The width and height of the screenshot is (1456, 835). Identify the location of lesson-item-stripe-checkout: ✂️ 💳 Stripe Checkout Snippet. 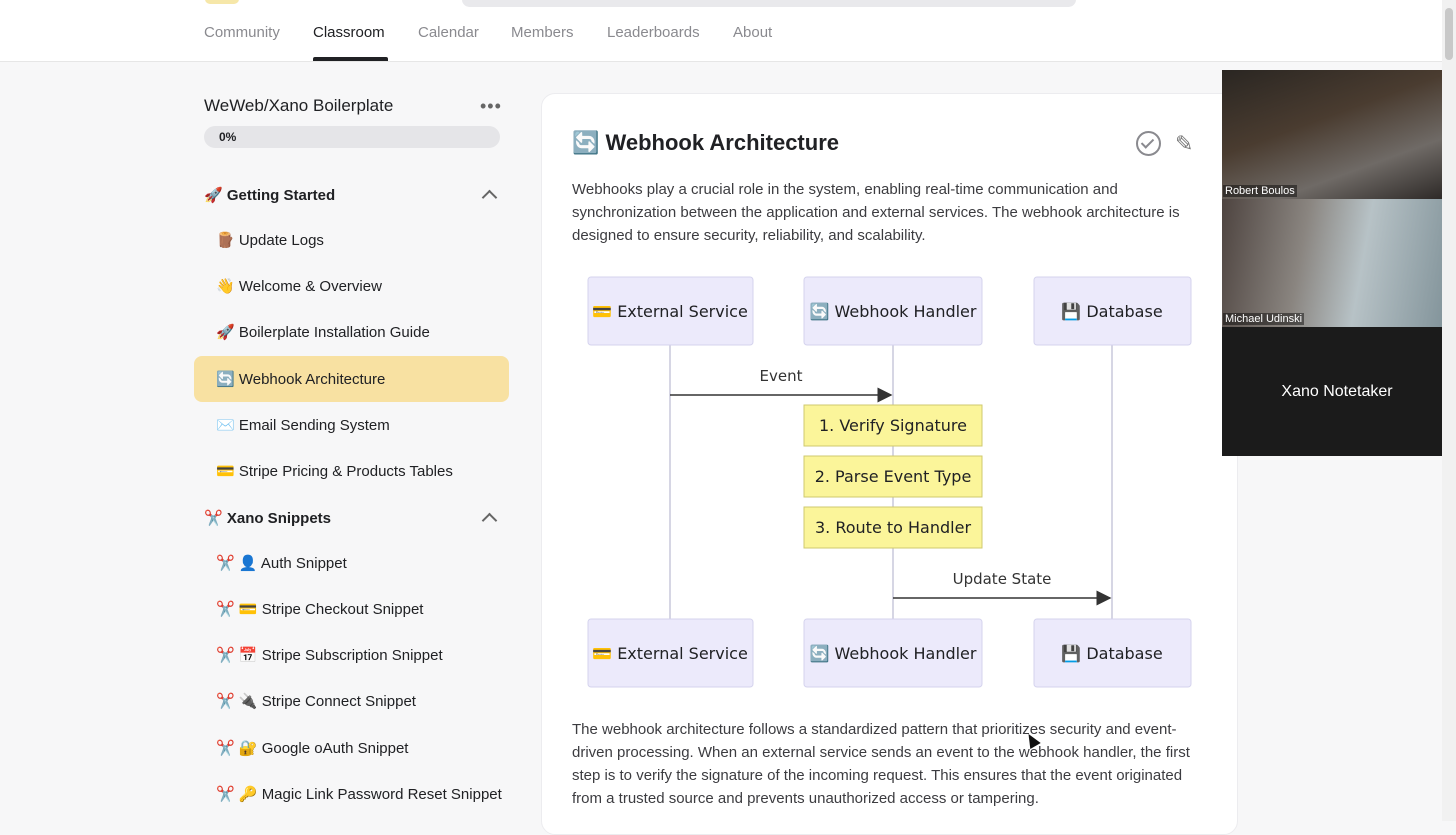
(351, 609).